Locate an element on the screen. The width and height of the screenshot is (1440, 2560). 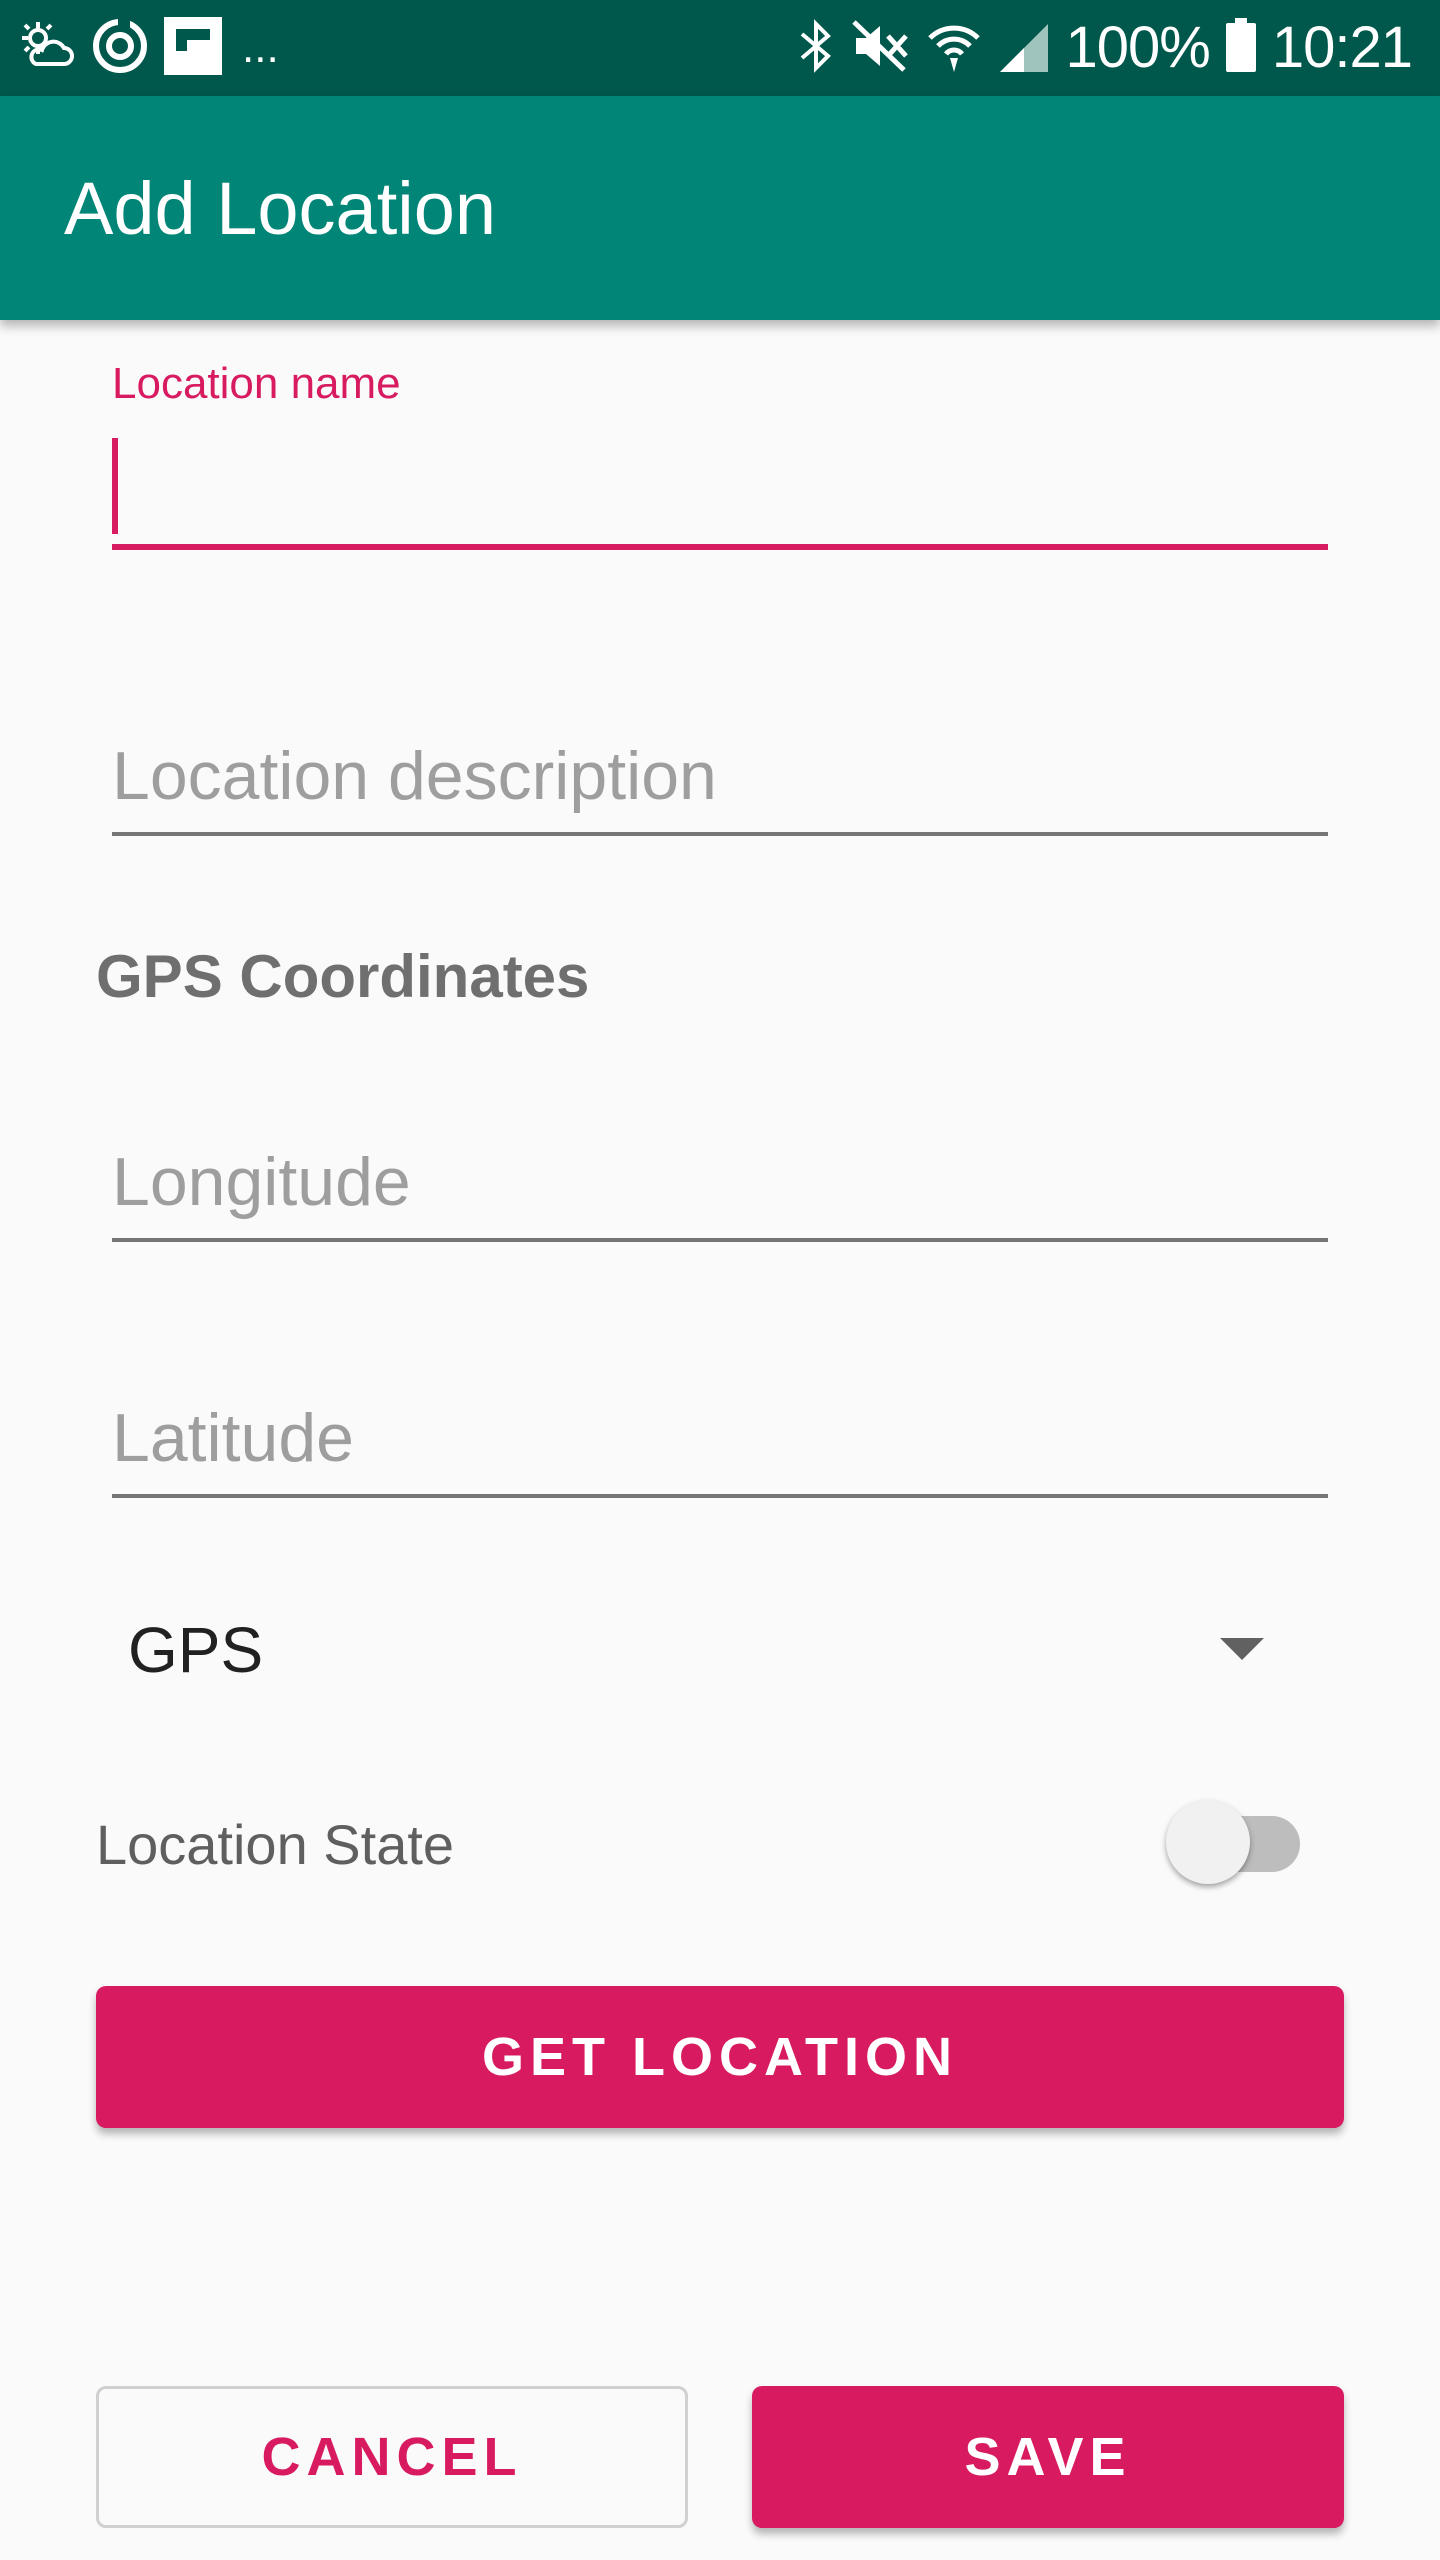
latitude-underline is located at coordinates (720, 1496).